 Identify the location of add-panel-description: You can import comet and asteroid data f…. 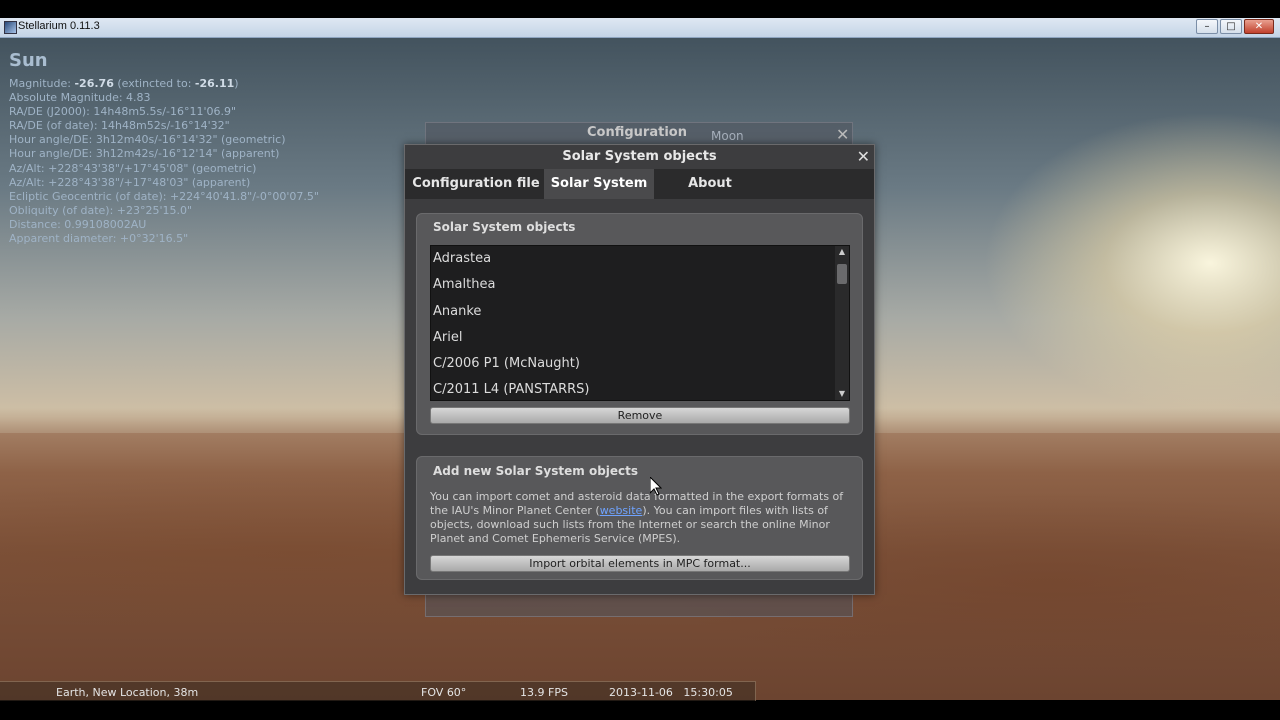
(637, 517).